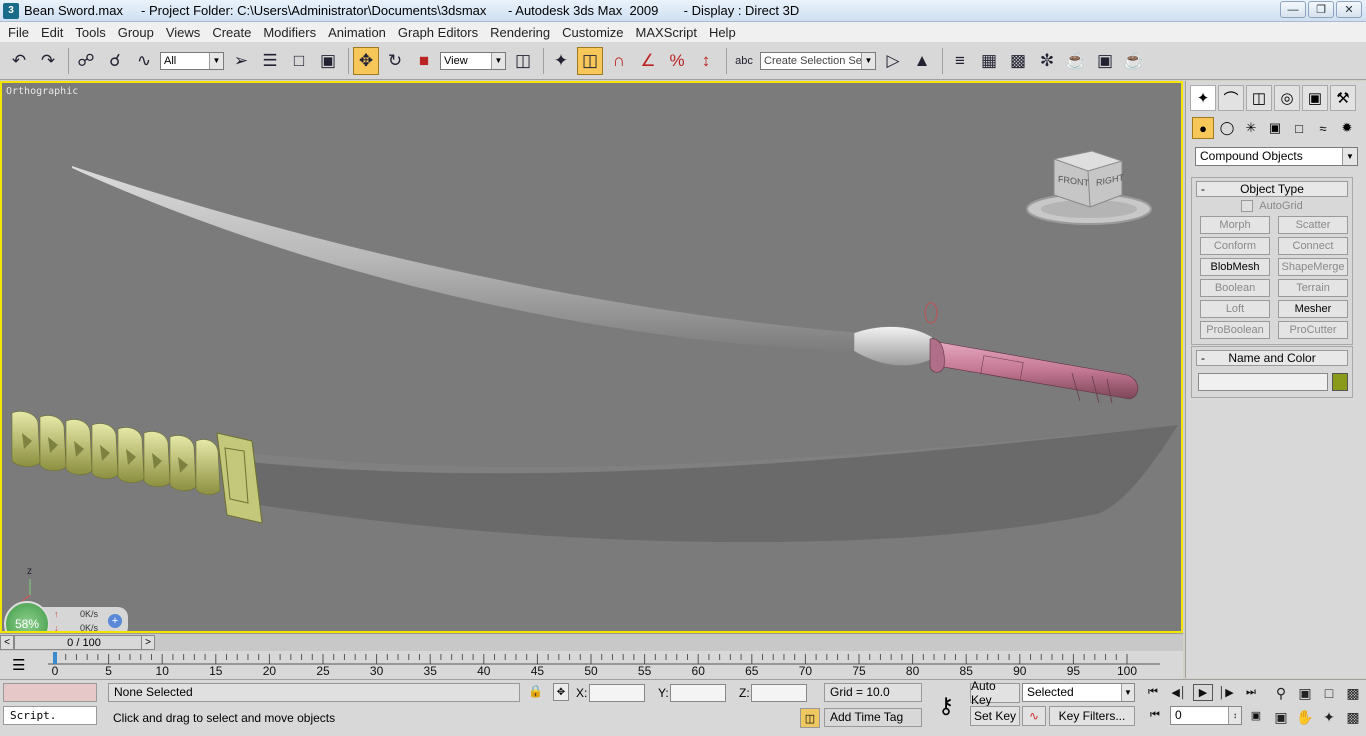  I want to click on zoom-region-icon: ▣, so click(1281, 717).